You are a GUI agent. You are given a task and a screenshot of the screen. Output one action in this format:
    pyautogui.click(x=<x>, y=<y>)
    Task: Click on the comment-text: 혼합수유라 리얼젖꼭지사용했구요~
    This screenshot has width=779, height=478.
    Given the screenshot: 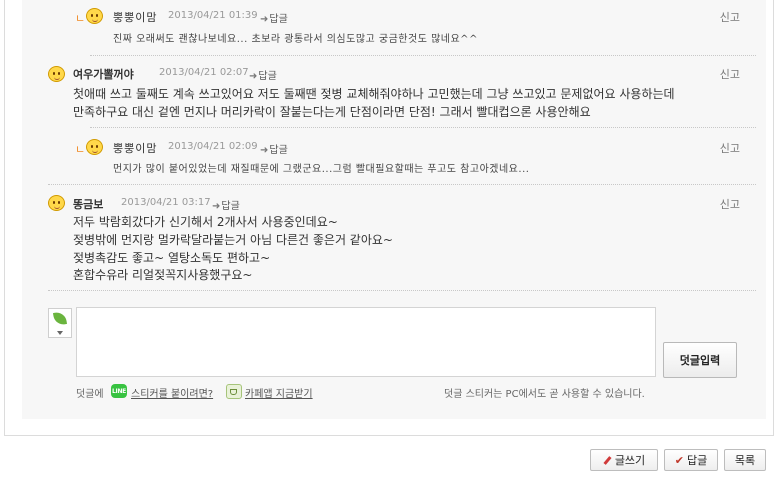 What is the action you would take?
    pyautogui.click(x=163, y=275)
    